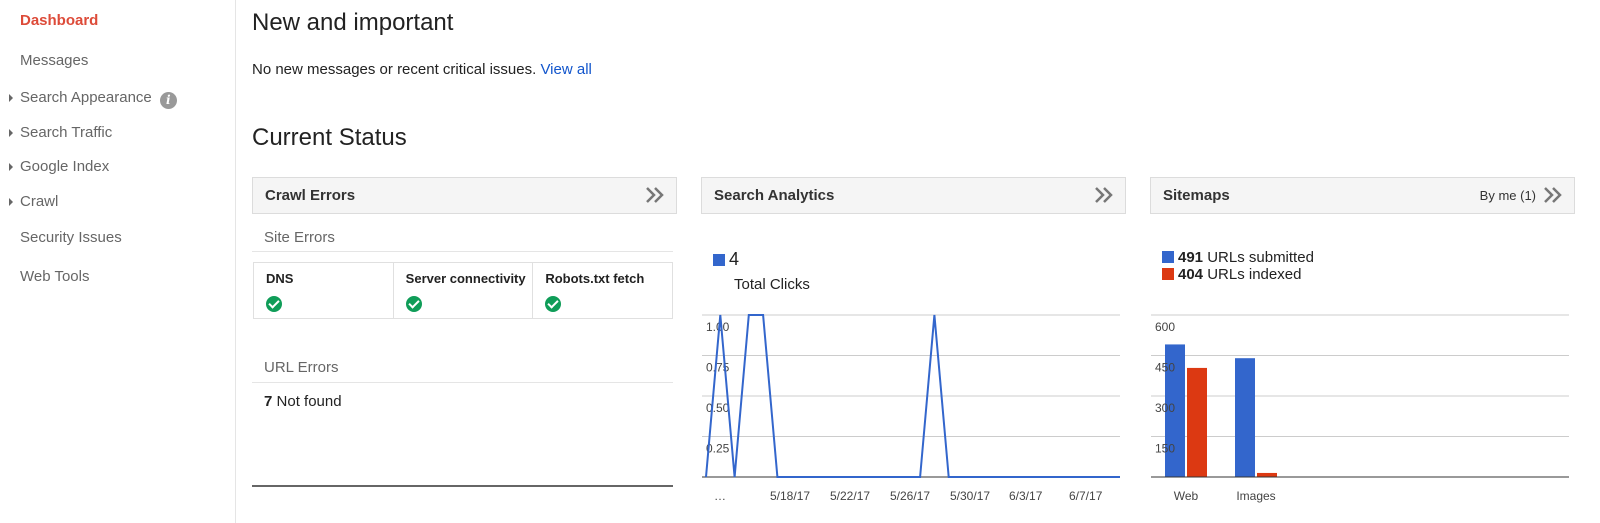  What do you see at coordinates (55, 276) in the screenshot?
I see `sidebar-item-web-tools: Web Tools` at bounding box center [55, 276].